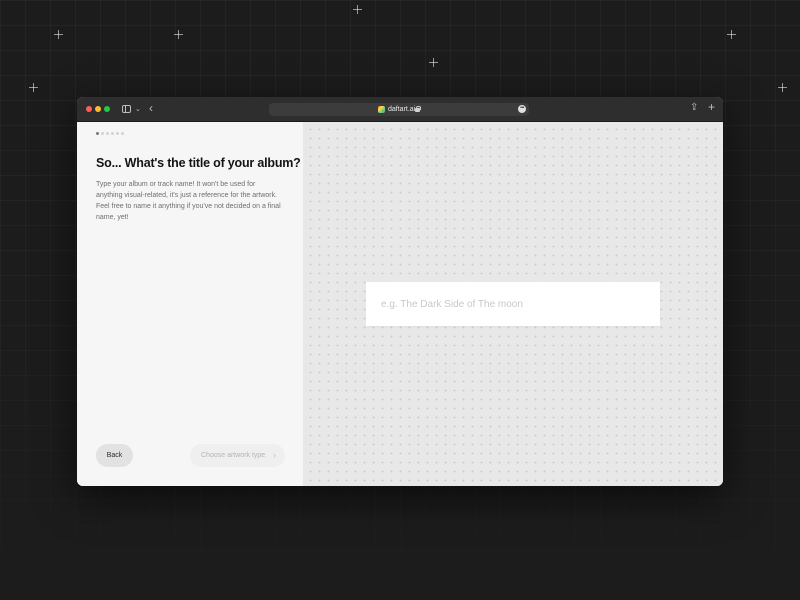  I want to click on more-options-button: •••, so click(522, 109).